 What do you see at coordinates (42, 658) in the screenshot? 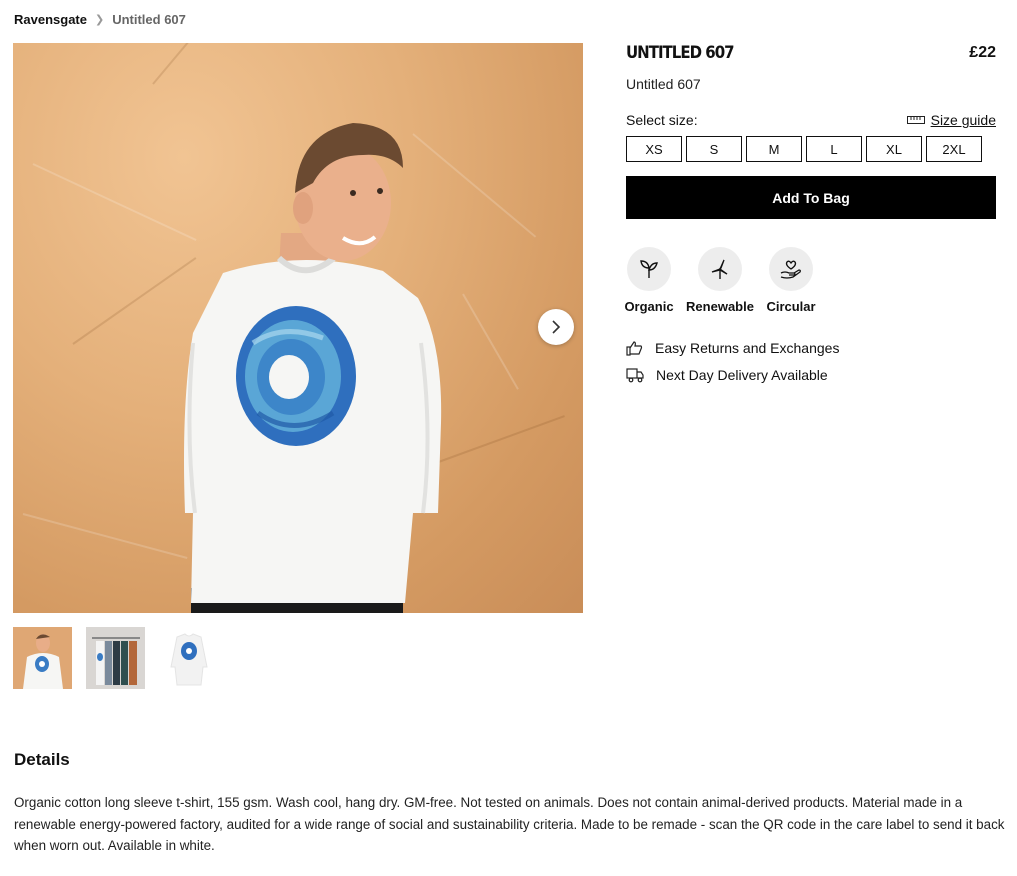
I see `thumbnail-model` at bounding box center [42, 658].